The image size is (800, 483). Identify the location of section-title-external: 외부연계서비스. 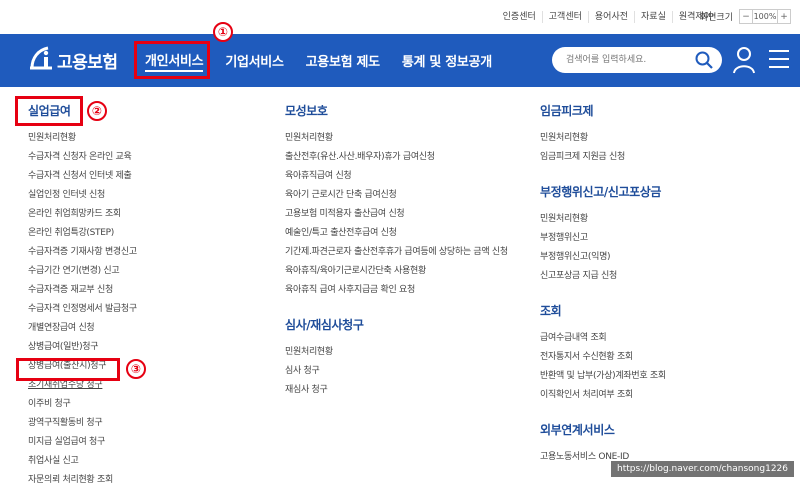
(603, 430).